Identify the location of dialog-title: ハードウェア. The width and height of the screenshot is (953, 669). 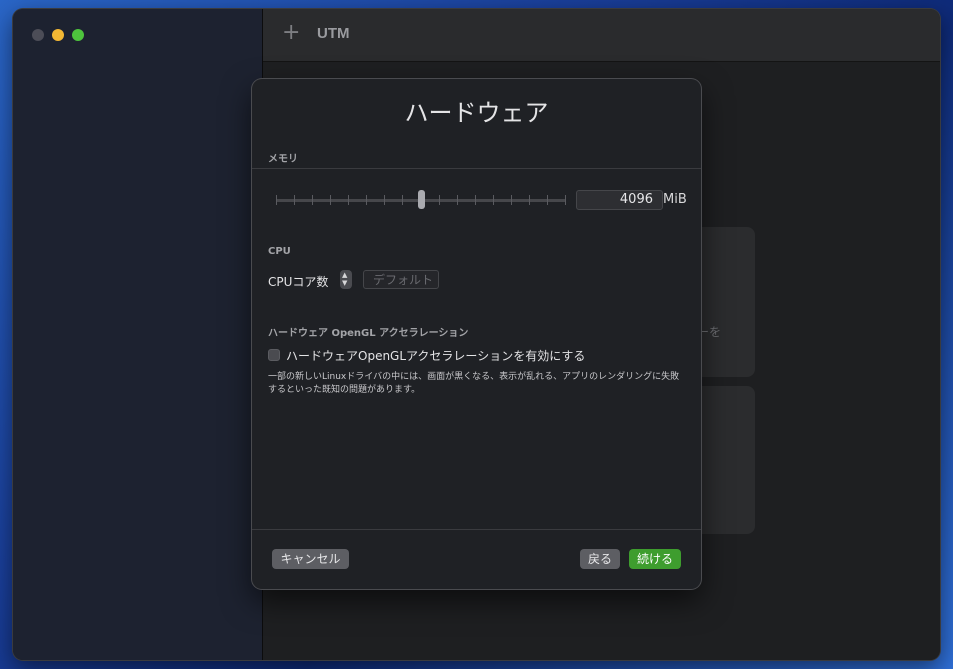
(476, 113).